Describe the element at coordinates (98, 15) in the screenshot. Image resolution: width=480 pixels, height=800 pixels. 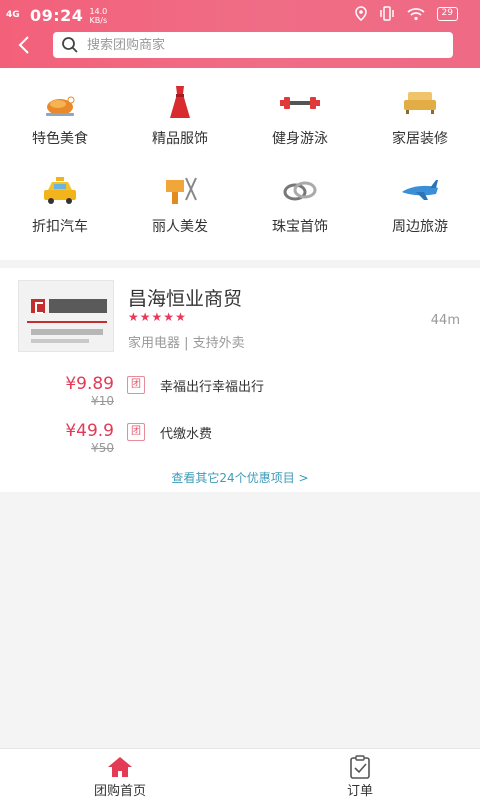
I see `network-speed: 14.0 KB/s` at that location.